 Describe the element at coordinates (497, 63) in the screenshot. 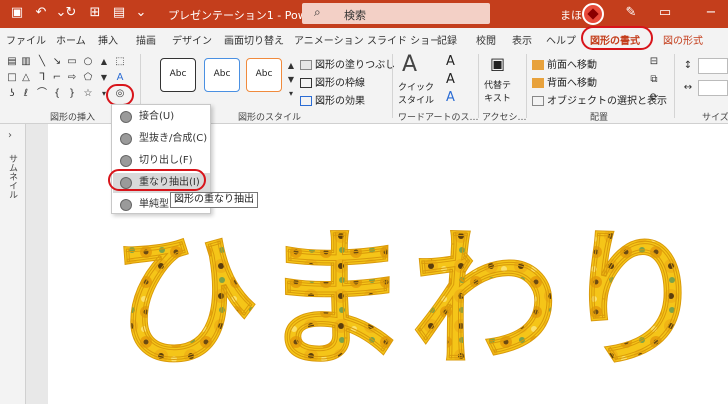

I see `alt-text-icon: ▣` at that location.